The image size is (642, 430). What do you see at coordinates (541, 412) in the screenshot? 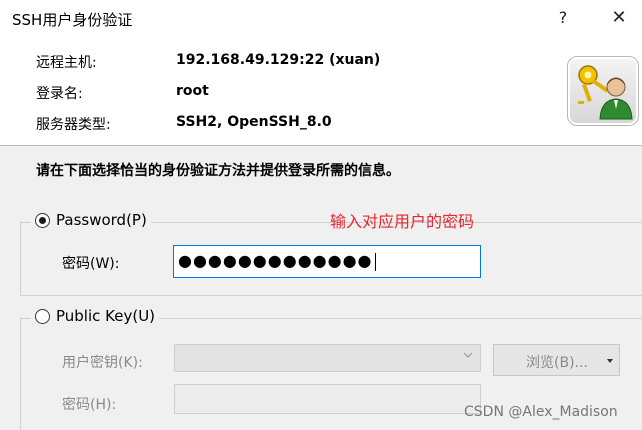
I see `watermark-text: CSDN @Alex_Madison` at bounding box center [541, 412].